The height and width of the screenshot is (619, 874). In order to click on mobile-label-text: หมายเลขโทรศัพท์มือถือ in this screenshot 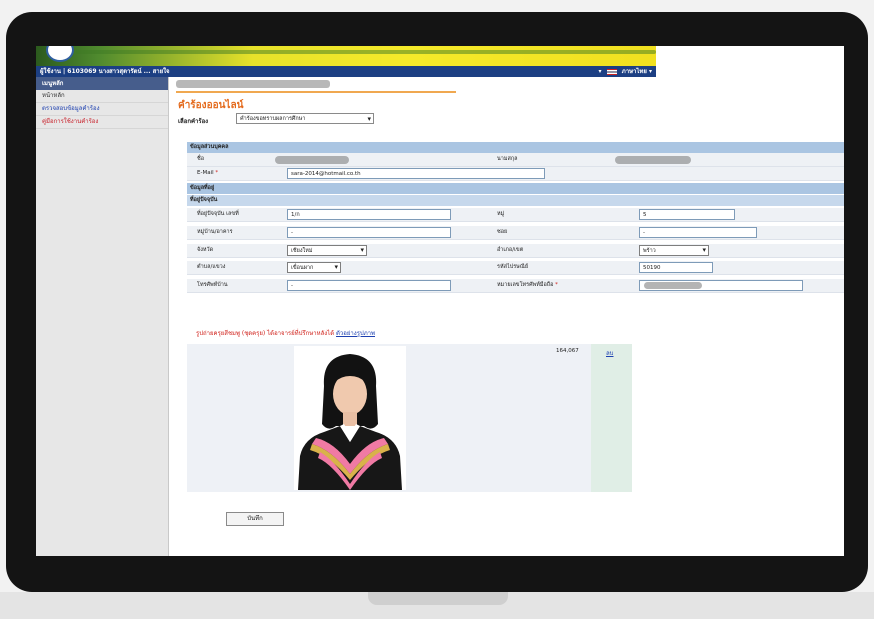, I will do `click(525, 285)`.